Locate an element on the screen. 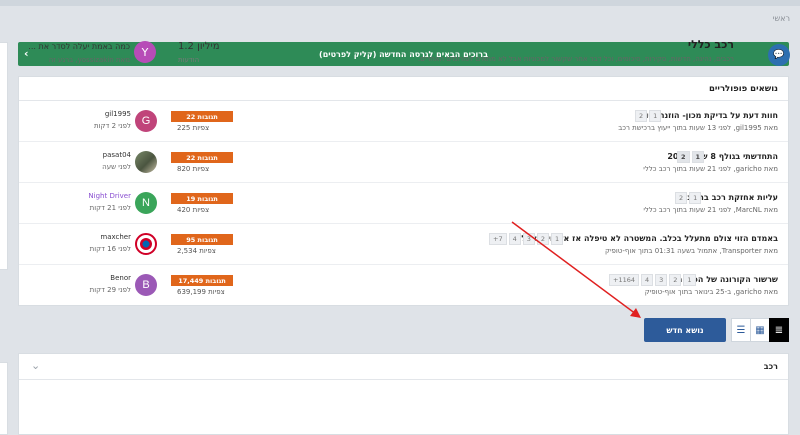  category-header: רכב ⌄ is located at coordinates (403, 367).